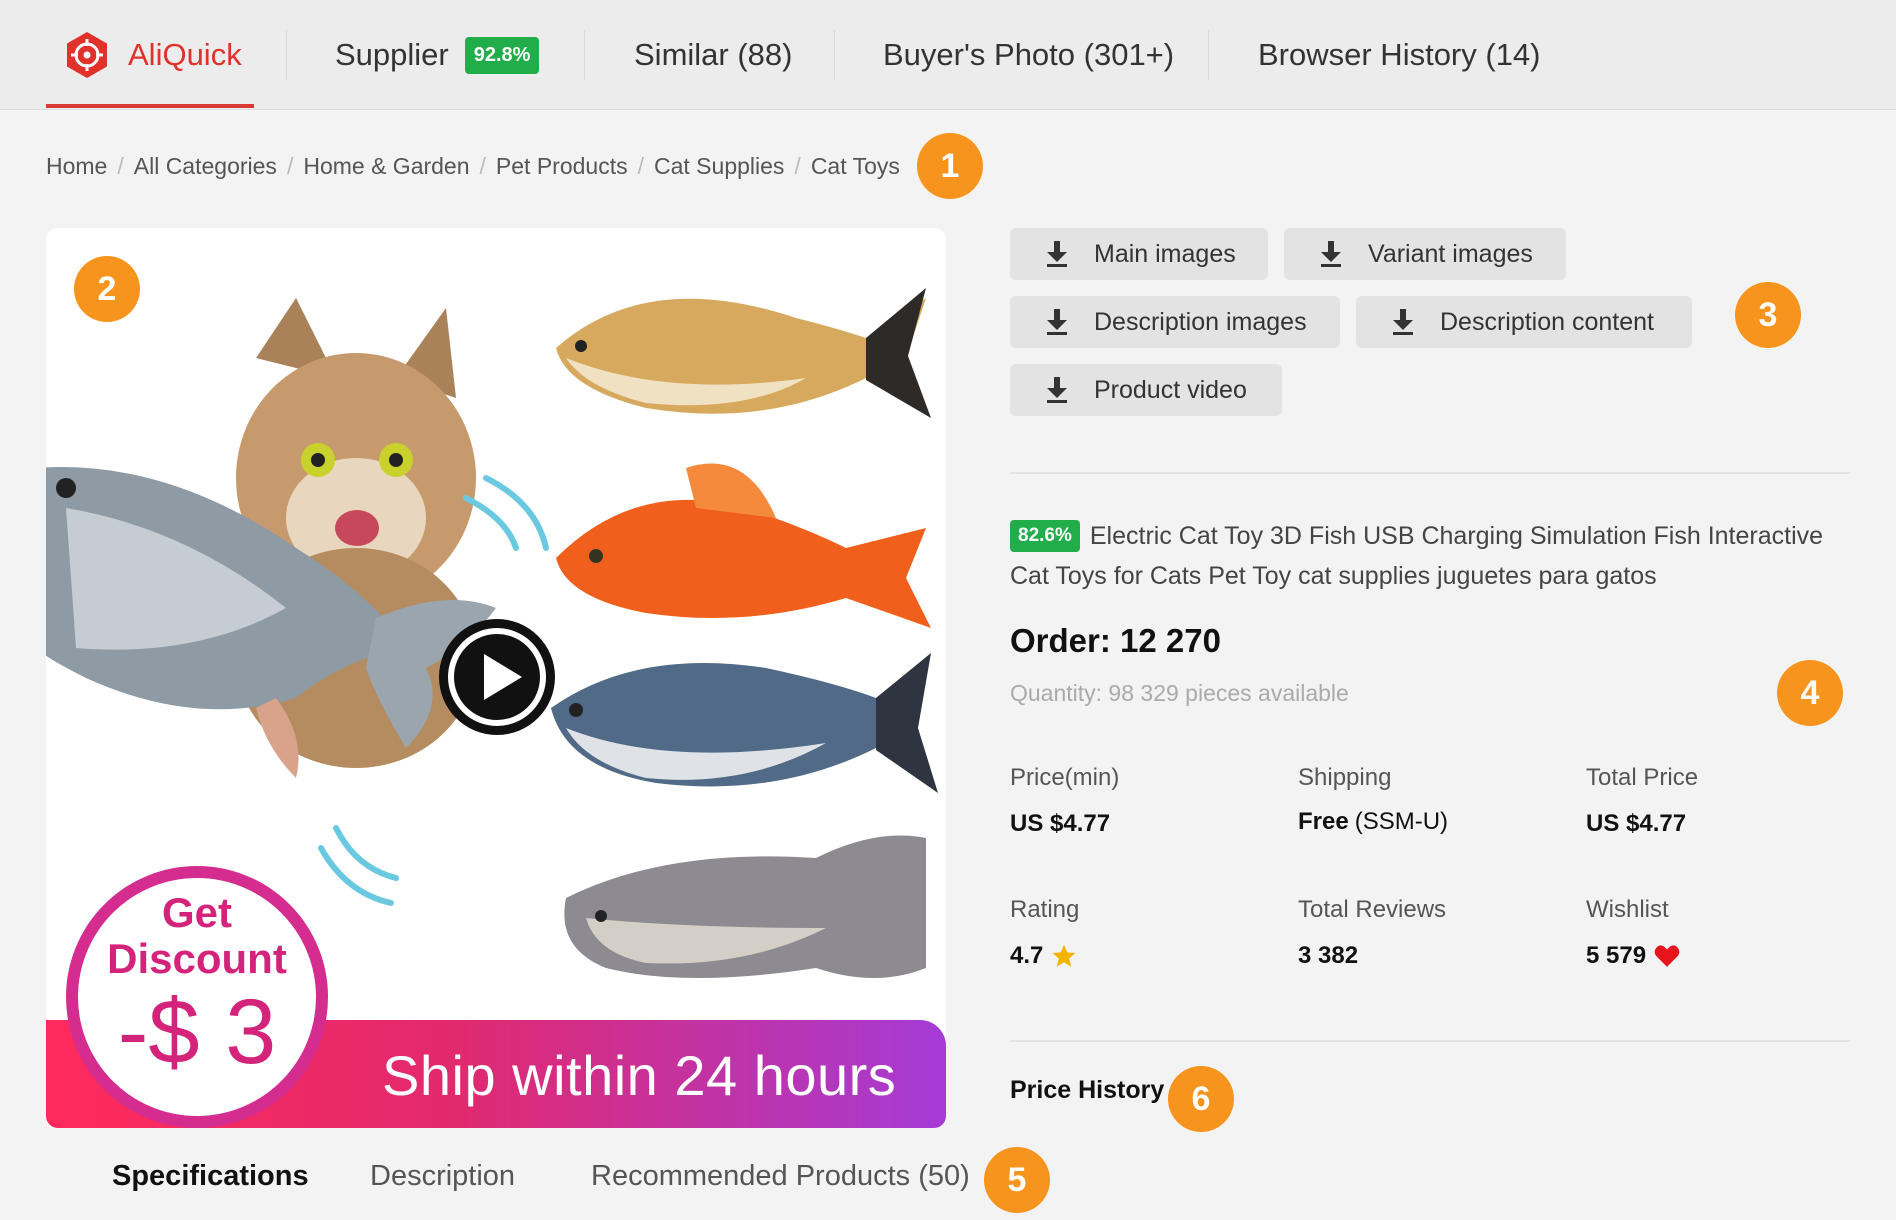  I want to click on download-description-content-label: Description content, so click(1547, 321).